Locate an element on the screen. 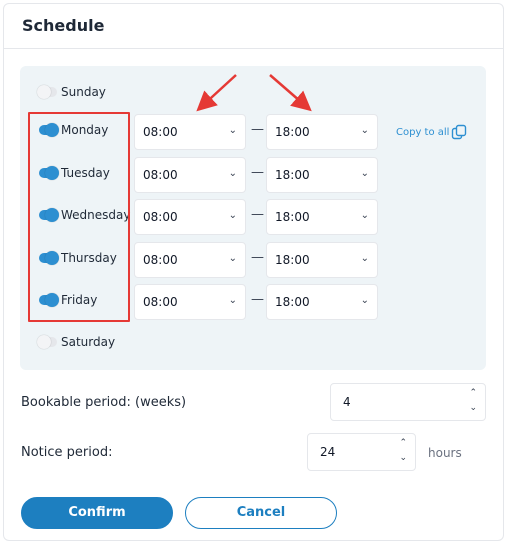  notice-period-input: 24 ⌃ ⌄ is located at coordinates (361, 452).